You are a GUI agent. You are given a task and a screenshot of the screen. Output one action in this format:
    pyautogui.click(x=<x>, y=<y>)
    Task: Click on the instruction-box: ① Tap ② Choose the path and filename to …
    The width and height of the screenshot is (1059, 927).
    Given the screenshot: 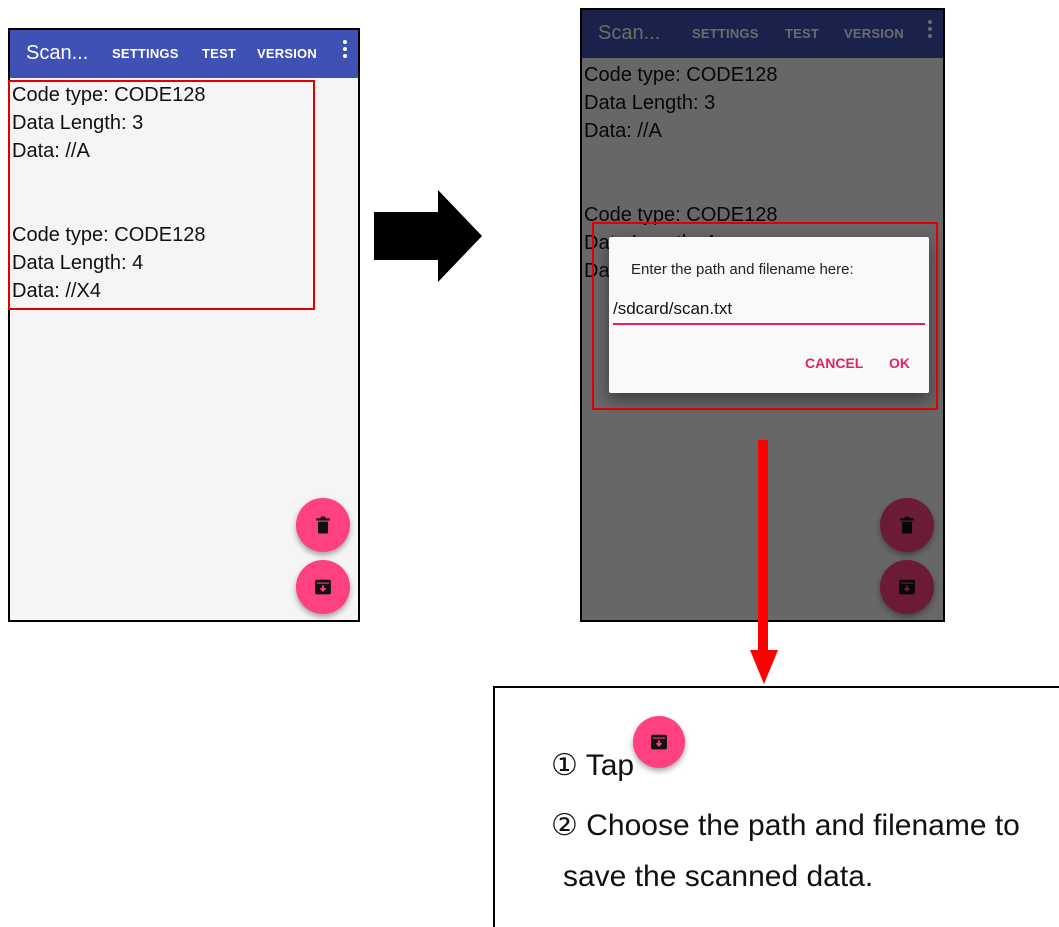 What is the action you would take?
    pyautogui.click(x=776, y=806)
    